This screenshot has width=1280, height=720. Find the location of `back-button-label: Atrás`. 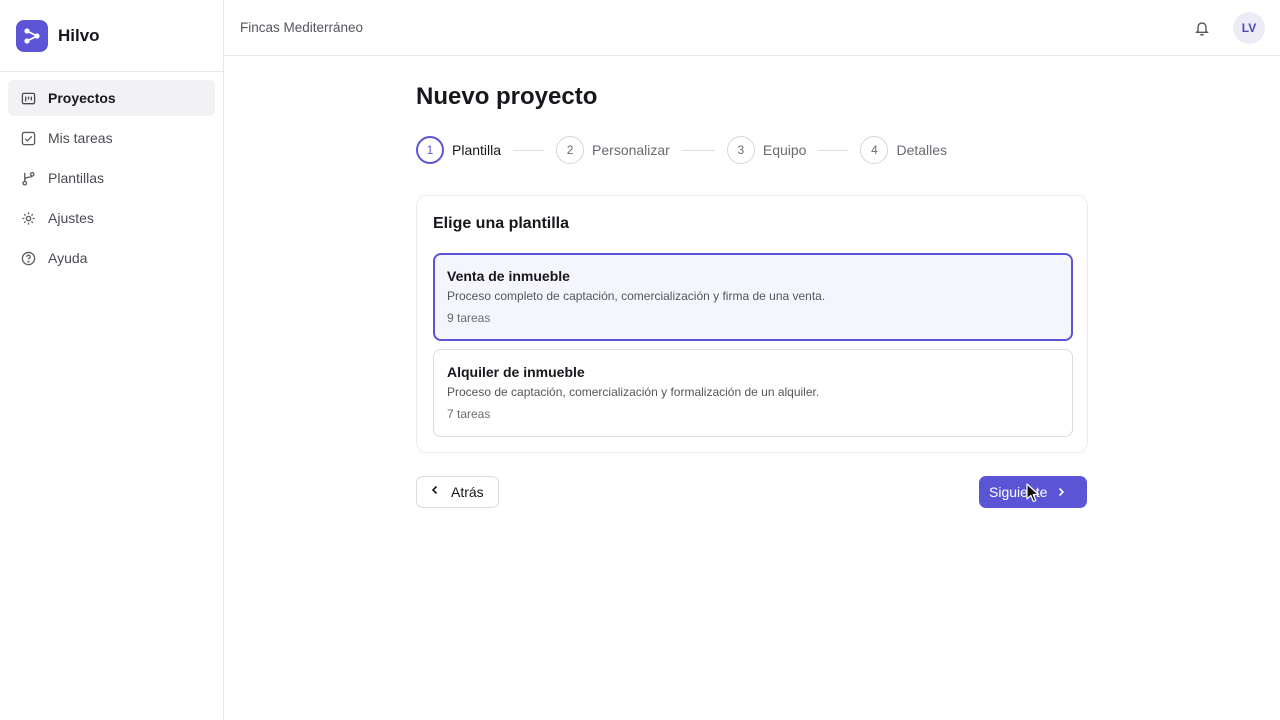

back-button-label: Atrás is located at coordinates (467, 492).